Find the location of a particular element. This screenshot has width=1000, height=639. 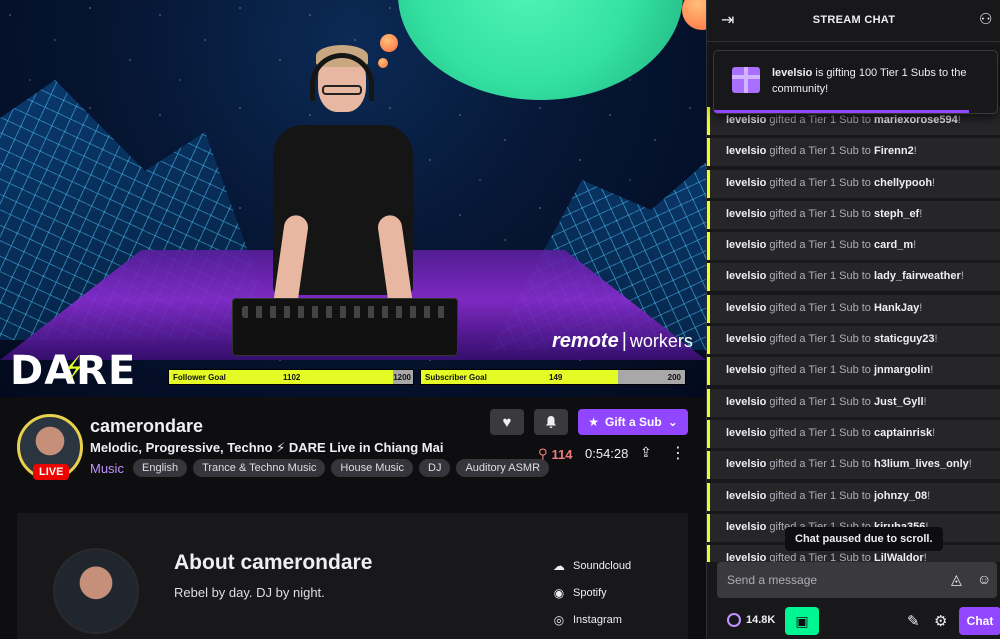

follower-goal-target: 1200 is located at coordinates (402, 377).